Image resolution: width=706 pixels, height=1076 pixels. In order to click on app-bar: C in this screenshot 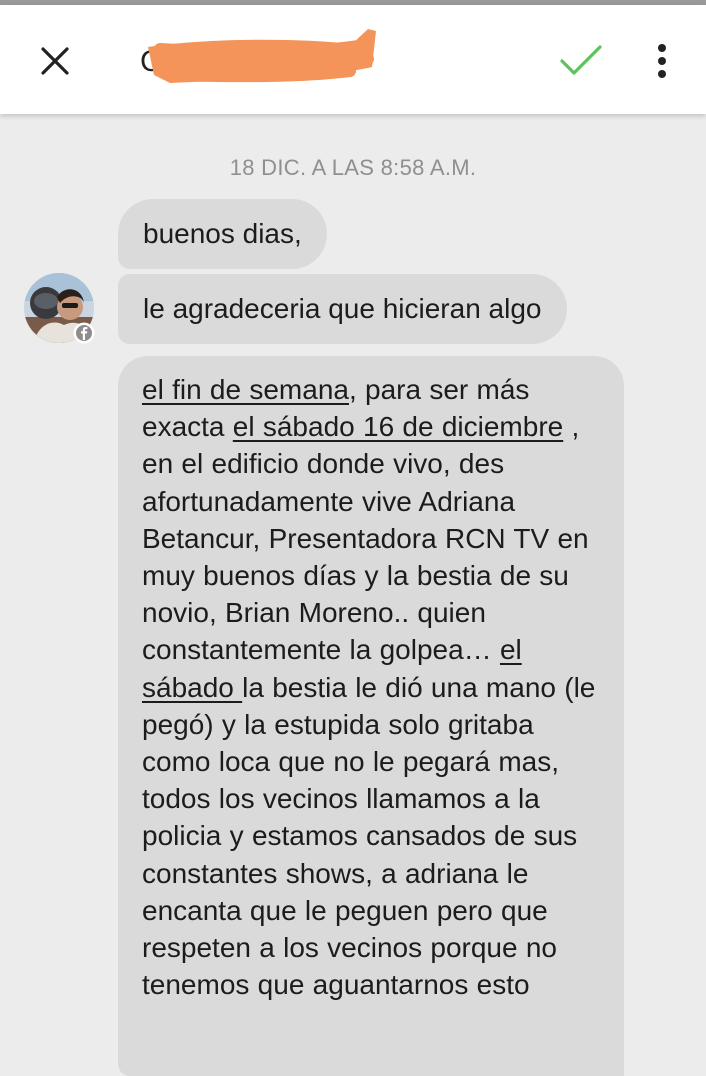, I will do `click(353, 59)`.